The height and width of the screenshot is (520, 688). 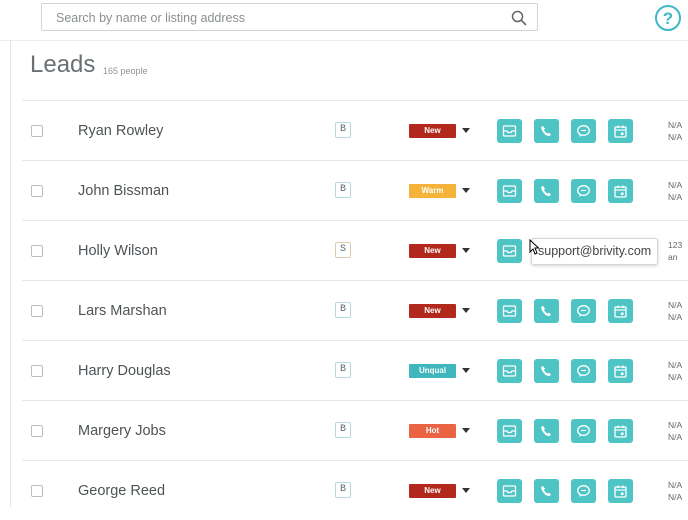 I want to click on top-bar: ?, so click(x=344, y=20).